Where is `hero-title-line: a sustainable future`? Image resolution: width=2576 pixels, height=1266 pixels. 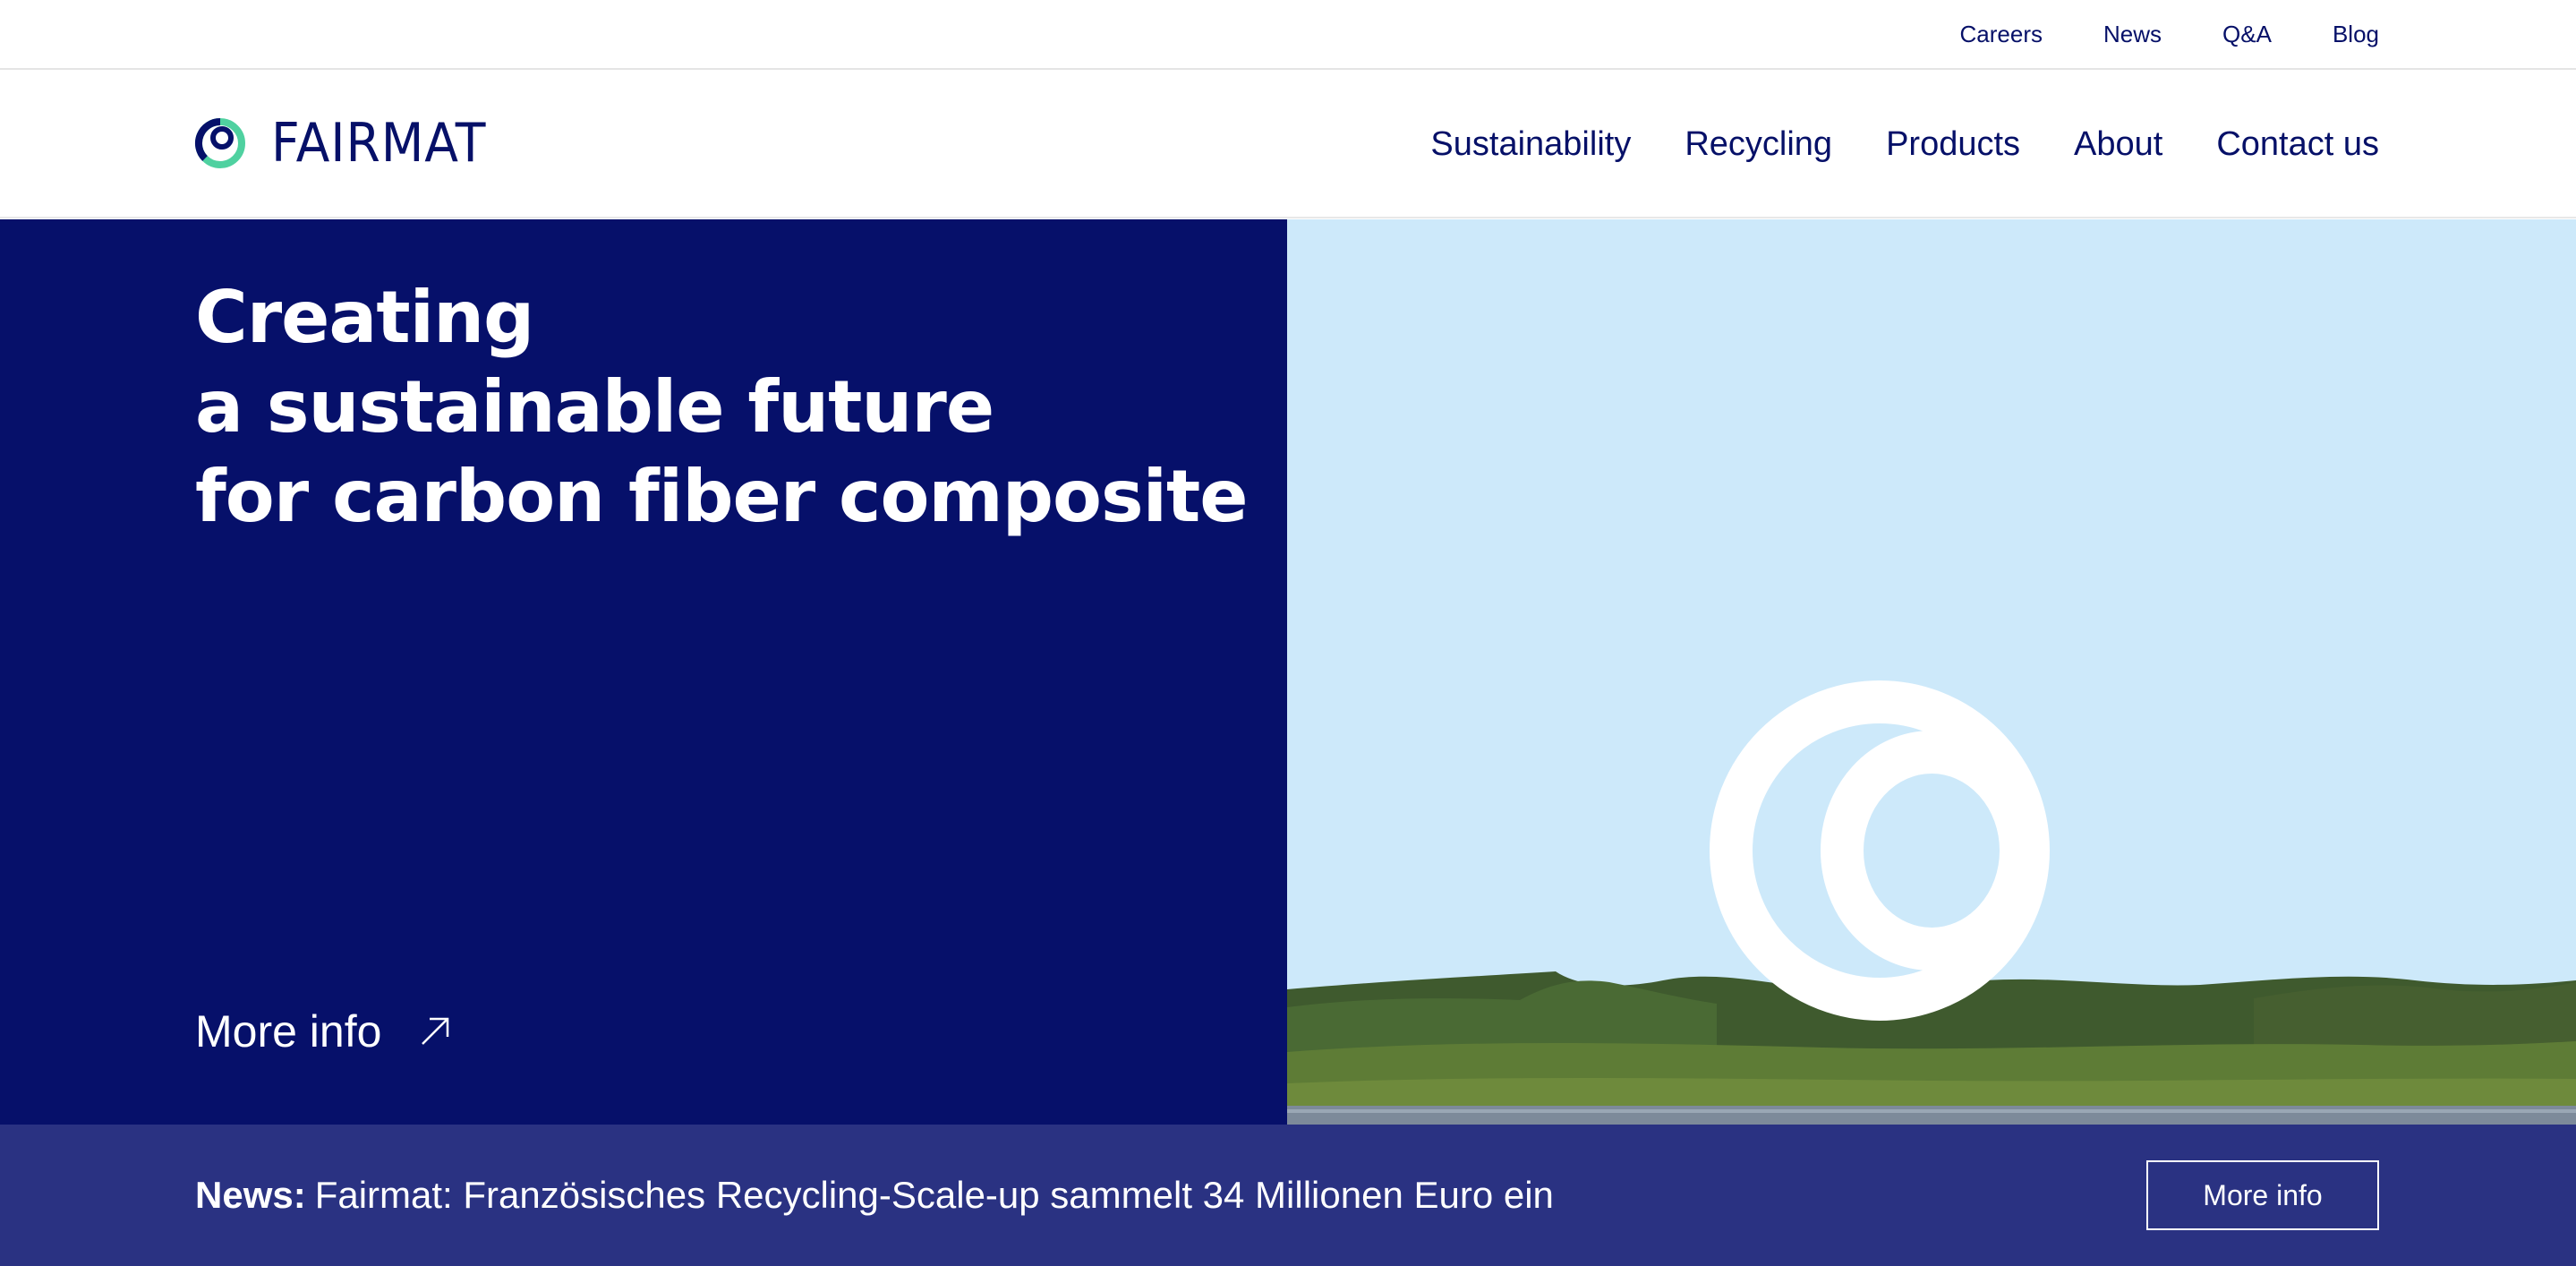 hero-title-line: a sustainable future is located at coordinates (594, 407).